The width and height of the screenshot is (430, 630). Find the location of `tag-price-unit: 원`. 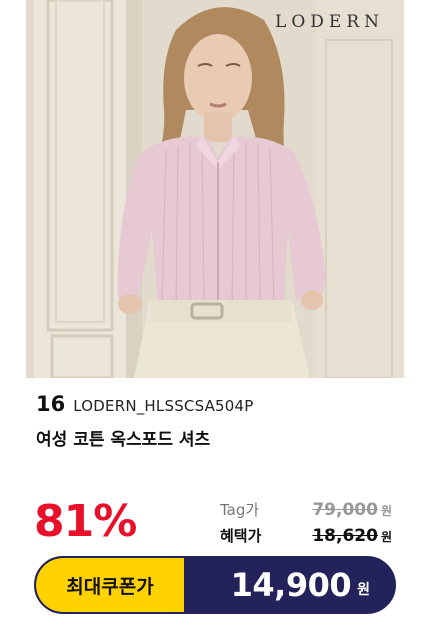

tag-price-unit: 원 is located at coordinates (386, 511).